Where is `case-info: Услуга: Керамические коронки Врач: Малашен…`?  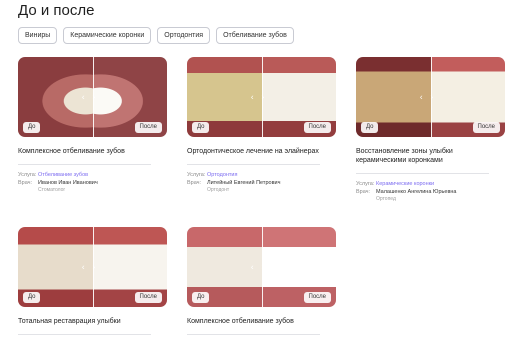 case-info: Услуга: Керамические коронки Врач: Малашен… is located at coordinates (430, 191).